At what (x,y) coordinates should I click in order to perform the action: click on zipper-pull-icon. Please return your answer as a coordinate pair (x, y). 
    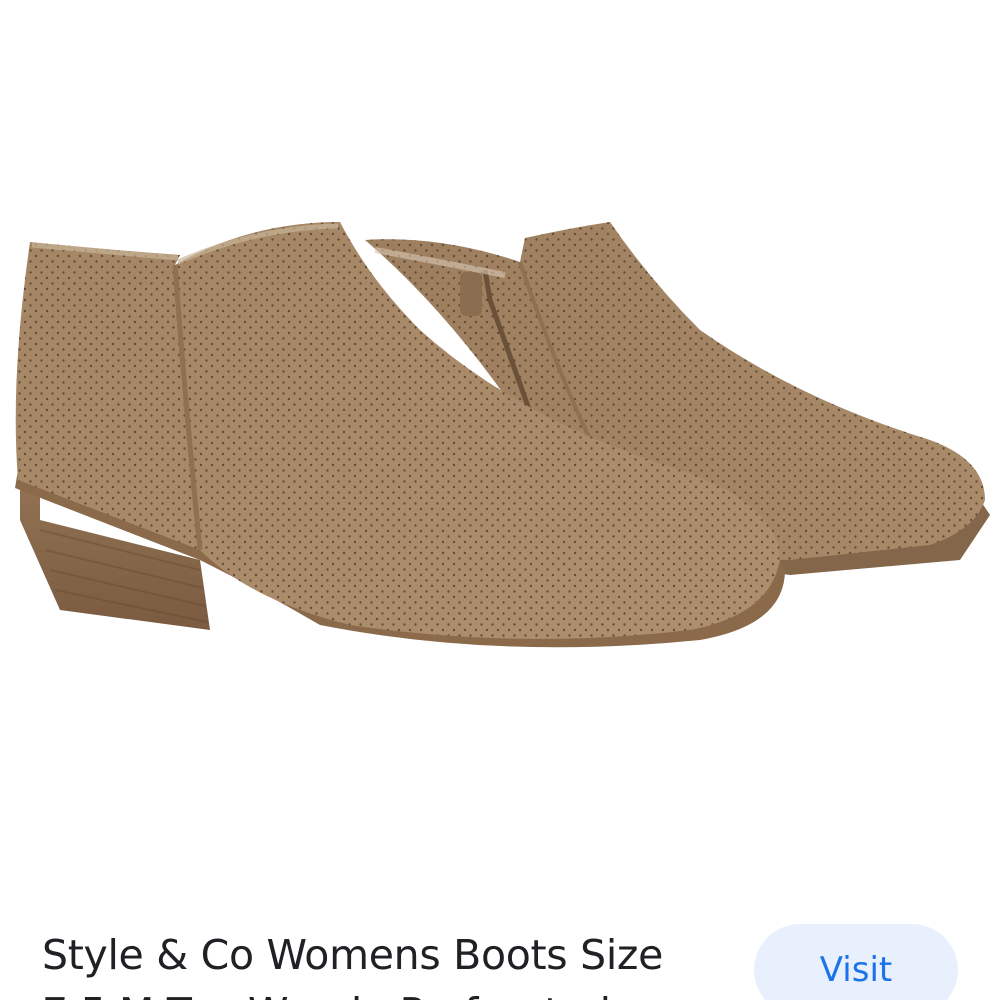
    Looking at the image, I should click on (471, 294).